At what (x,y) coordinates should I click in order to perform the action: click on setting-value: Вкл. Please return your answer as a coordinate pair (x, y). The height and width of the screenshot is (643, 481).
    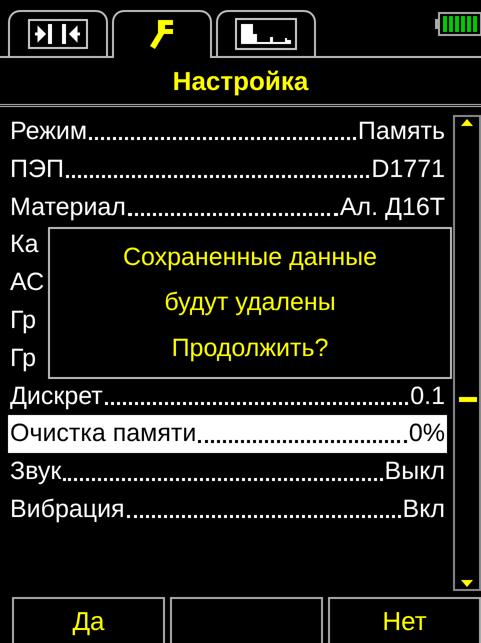
    Looking at the image, I should click on (423, 509).